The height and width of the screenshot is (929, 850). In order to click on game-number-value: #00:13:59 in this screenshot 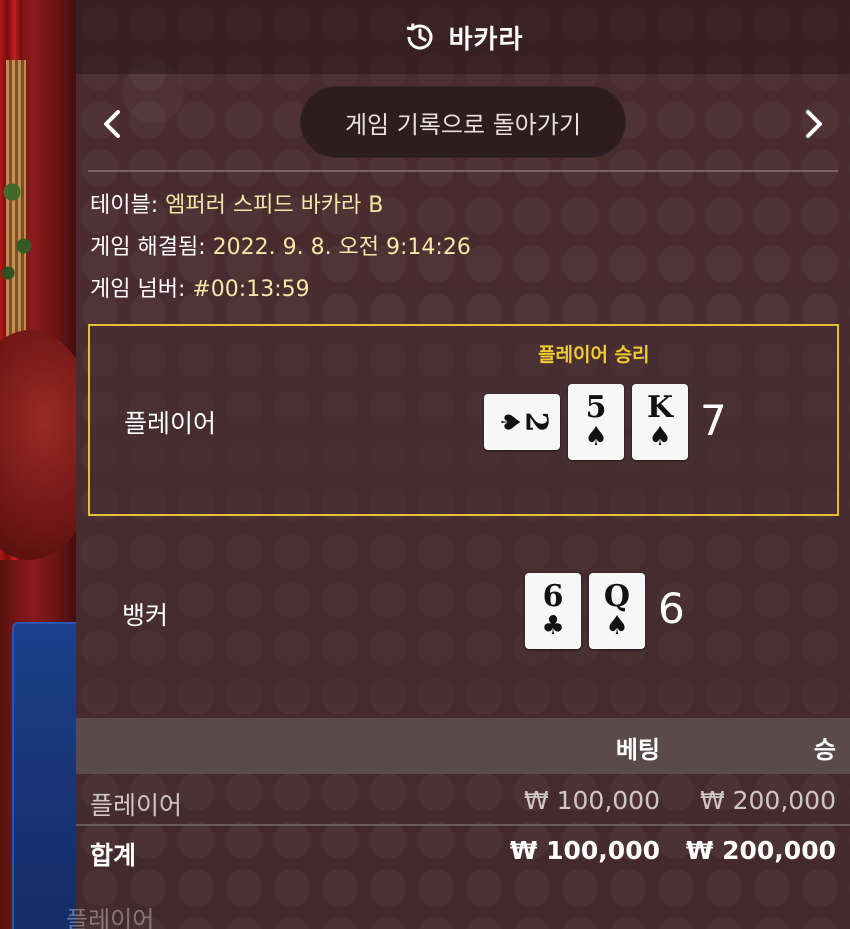, I will do `click(251, 289)`.